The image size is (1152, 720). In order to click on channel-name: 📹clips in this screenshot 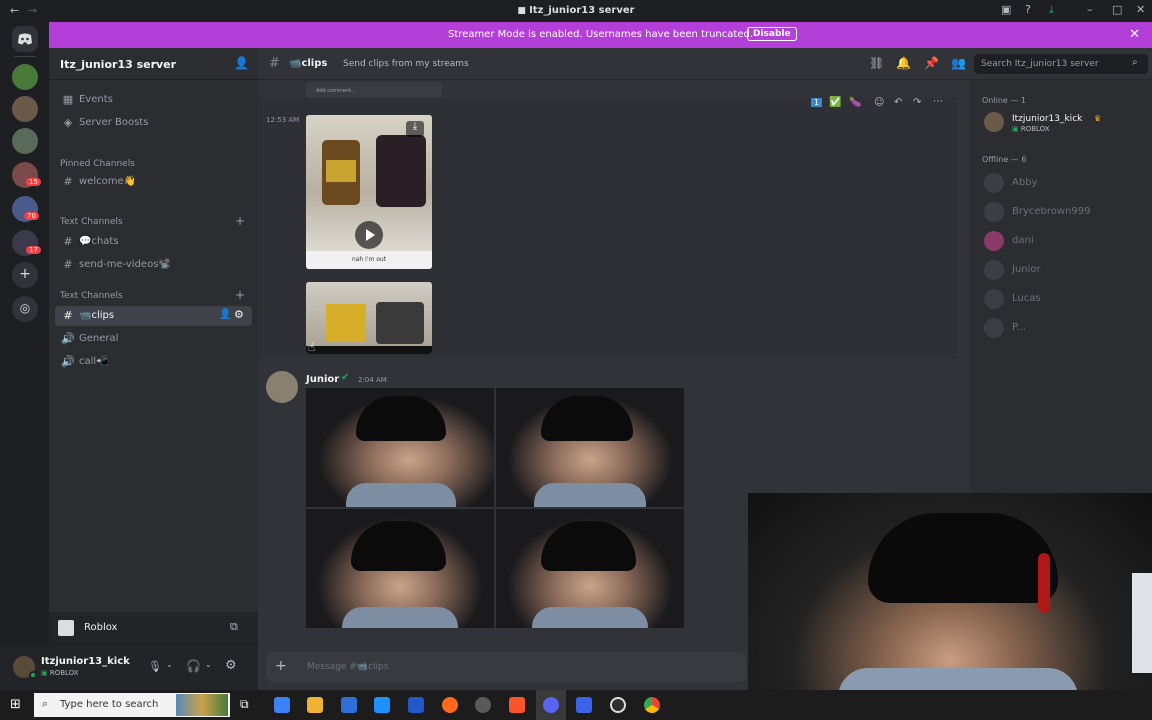, I will do `click(308, 63)`.